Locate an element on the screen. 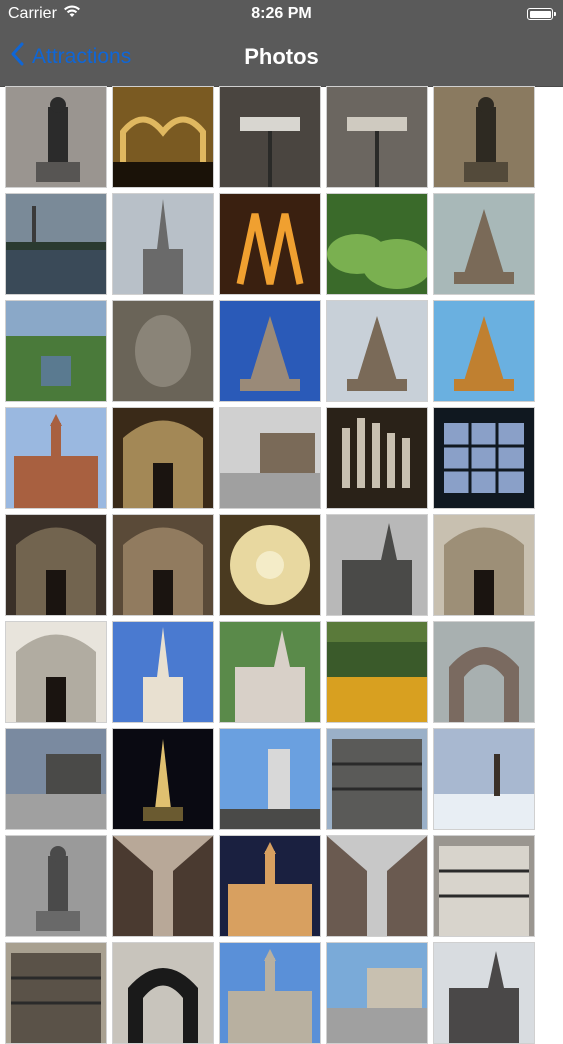  photo-thumbnail-white-hall is located at coordinates (56, 672).